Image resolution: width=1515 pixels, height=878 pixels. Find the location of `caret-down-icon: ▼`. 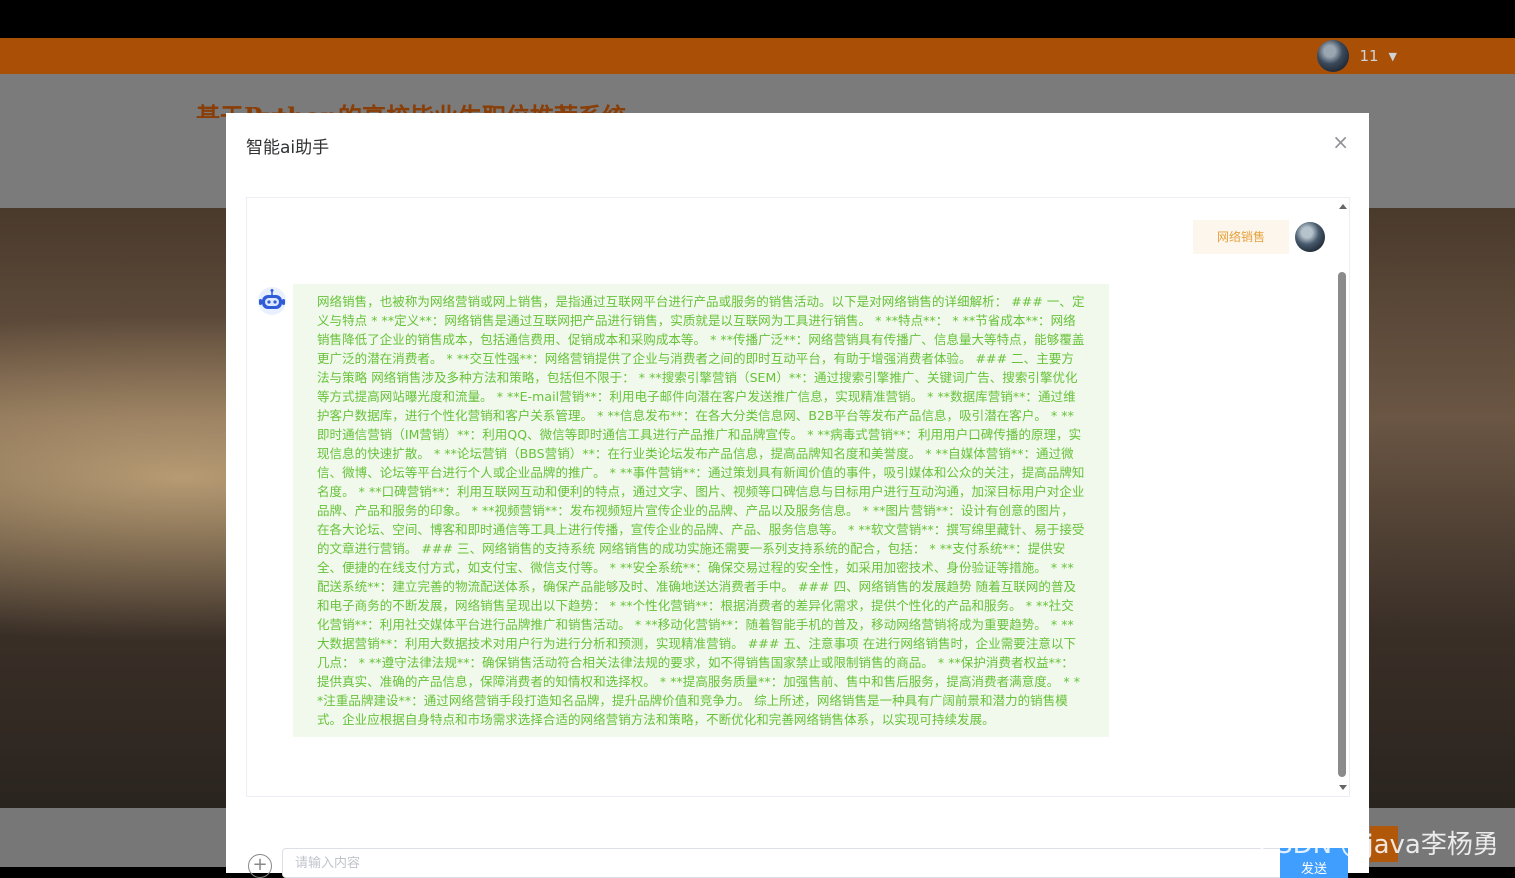

caret-down-icon: ▼ is located at coordinates (1392, 56).